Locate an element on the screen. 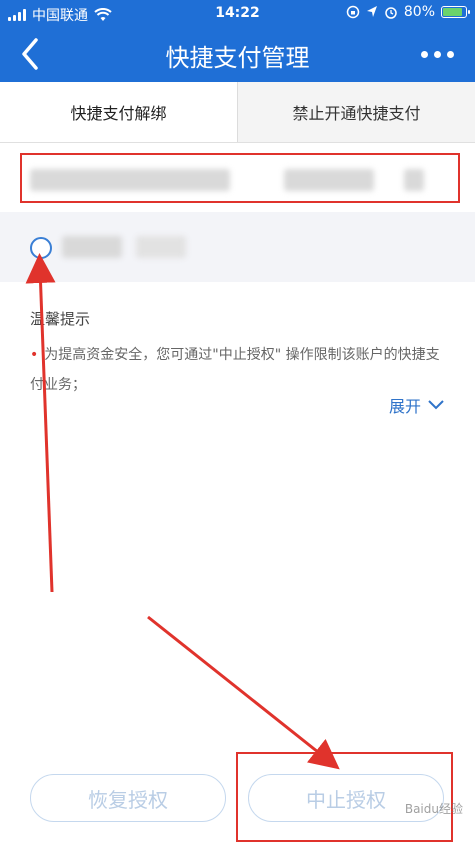 Image resolution: width=475 pixels, height=845 pixels. account-radio-button is located at coordinates (41, 248).